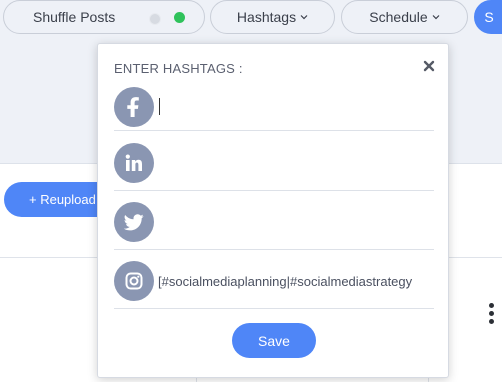  What do you see at coordinates (274, 340) in the screenshot?
I see `save-button: Save` at bounding box center [274, 340].